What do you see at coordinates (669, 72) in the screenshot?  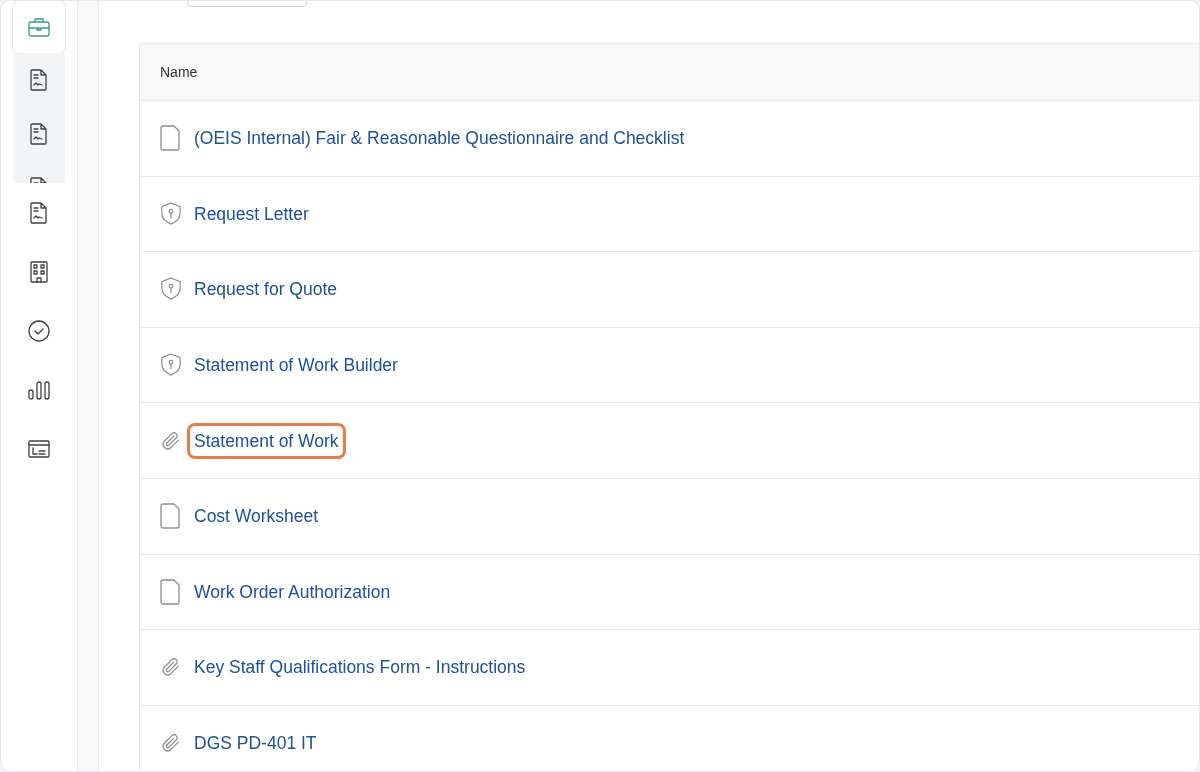 I see `column-header: Name` at bounding box center [669, 72].